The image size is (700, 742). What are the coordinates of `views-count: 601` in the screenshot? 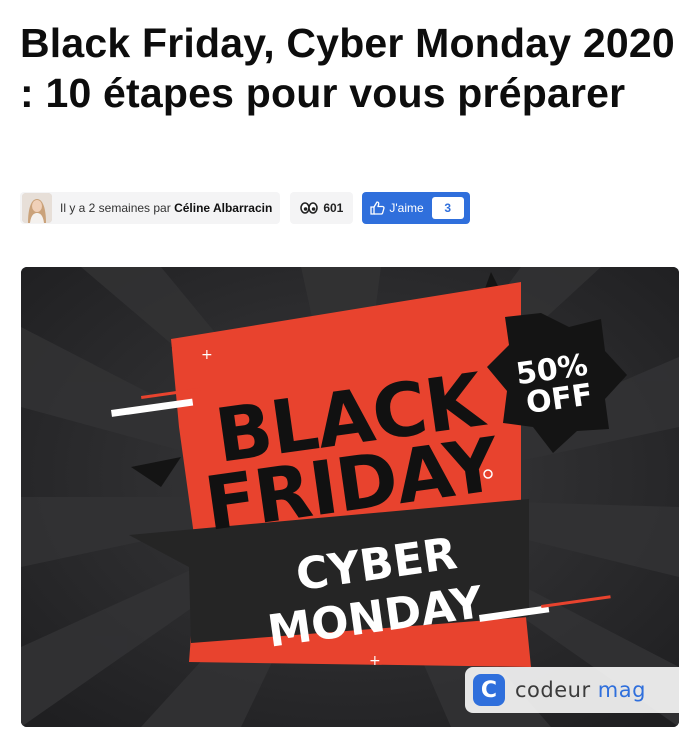 It's located at (333, 208).